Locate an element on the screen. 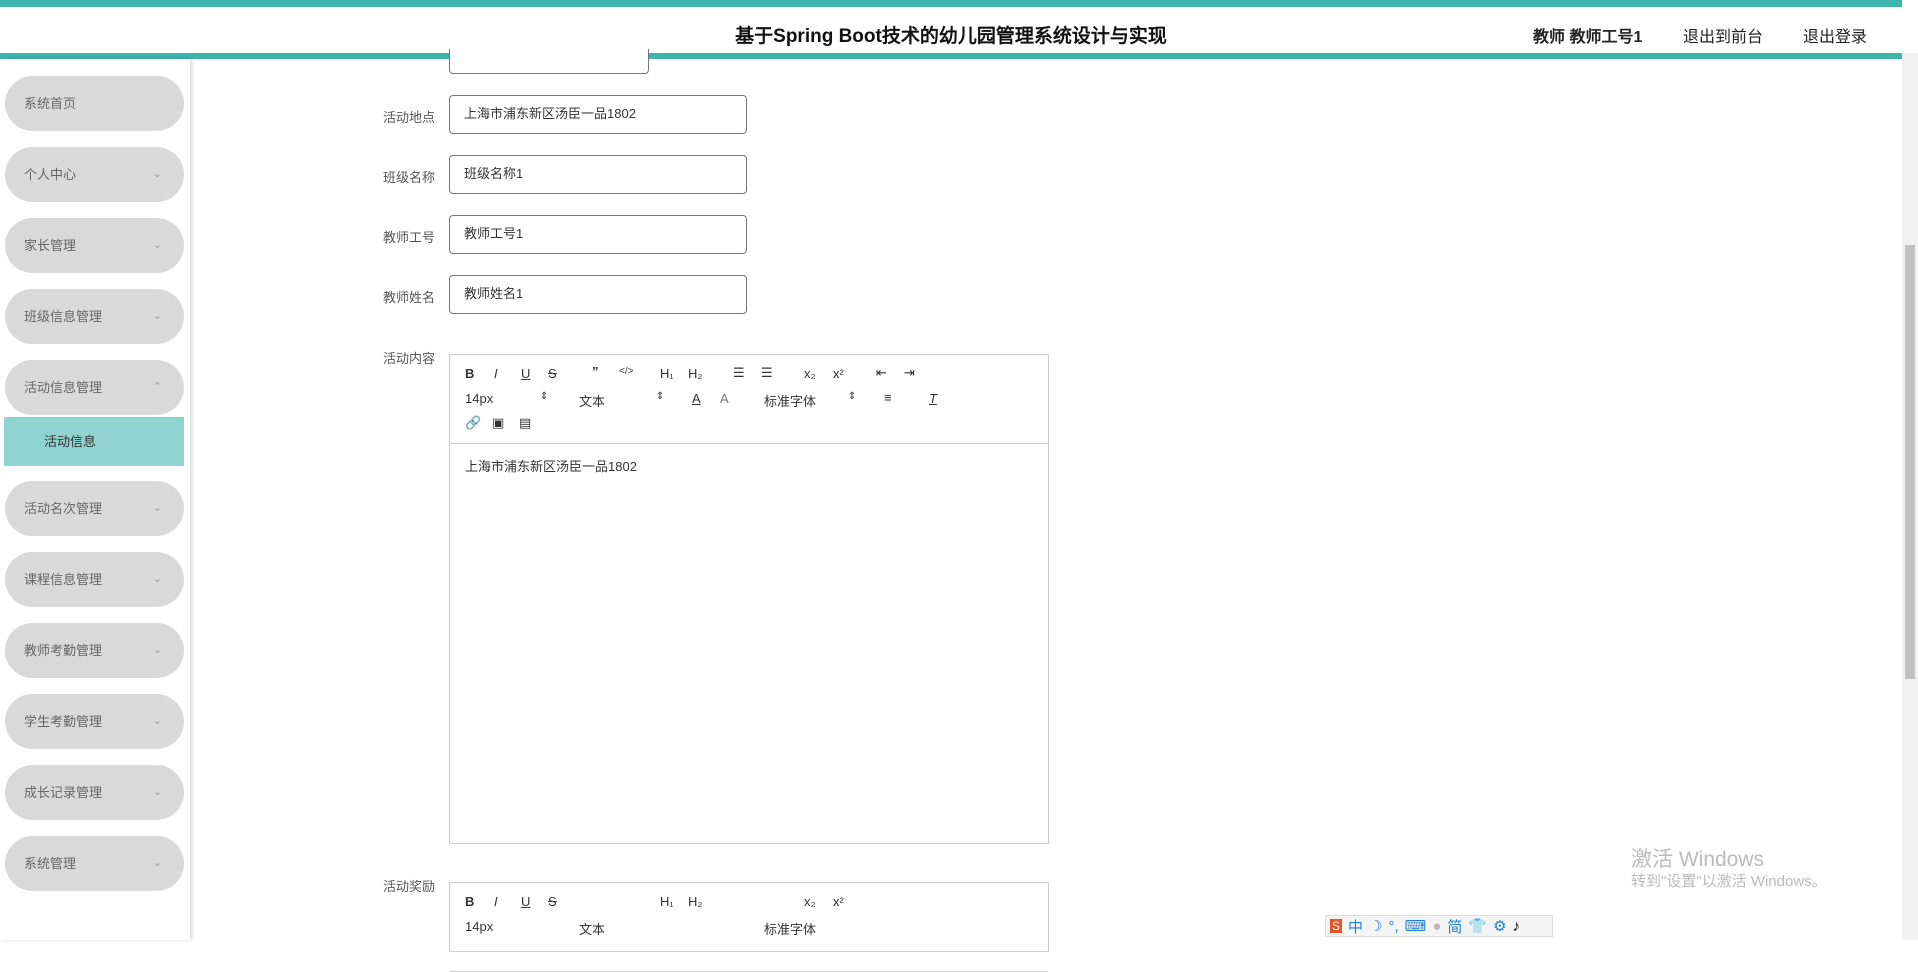  sidebar-item: 个人中心 ⌄ is located at coordinates (94, 174).